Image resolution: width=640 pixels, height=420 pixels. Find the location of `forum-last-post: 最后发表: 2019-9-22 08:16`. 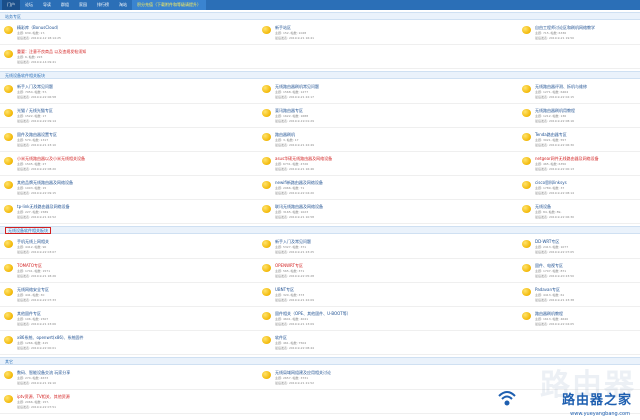

forum-last-post: 最后发表: 2019-9-22 08:16 is located at coordinates (554, 121).